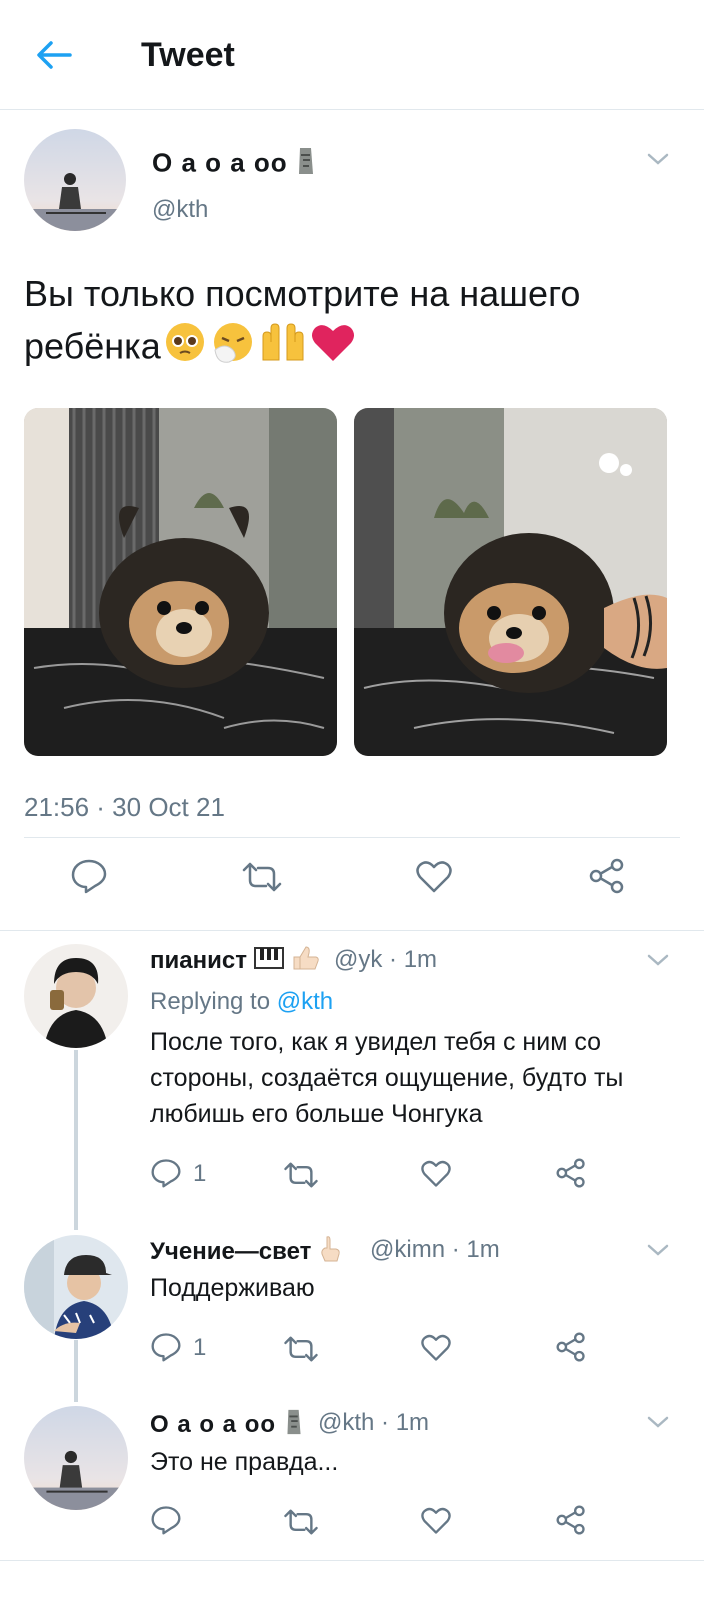 Image resolution: width=704 pixels, height=1600 pixels. I want to click on tweet-text: Вы только посмотрите на нашего ребёнка, so click(344, 323).